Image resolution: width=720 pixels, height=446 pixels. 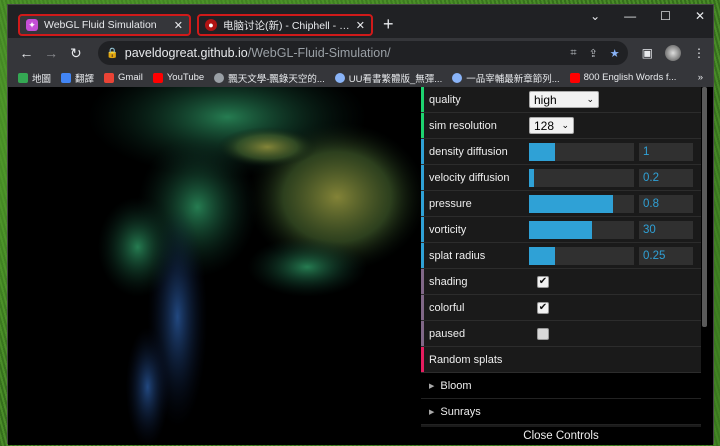 I want to click on tab-chiphell: ● 电脑讨论(新) - Chiphell - 分享与交流 ✕, so click(x=285, y=25).